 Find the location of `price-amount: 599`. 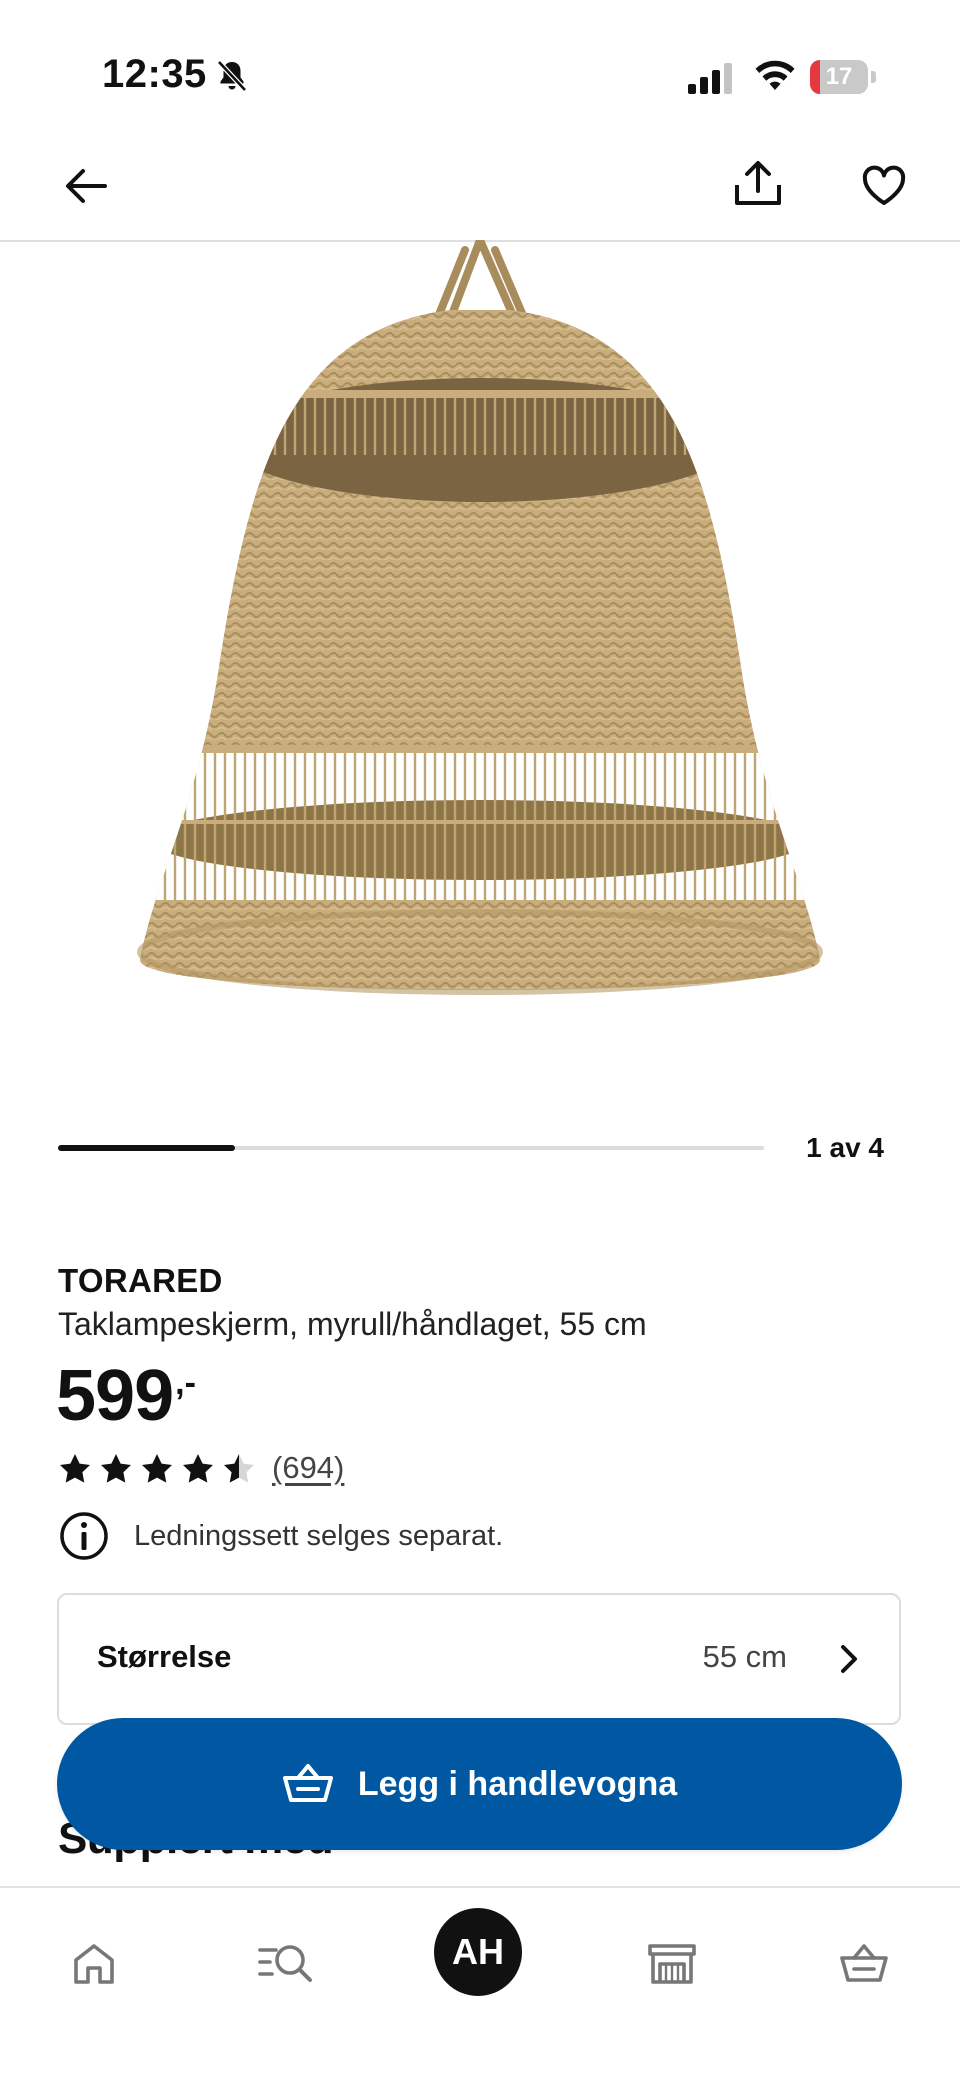

price-amount: 599 is located at coordinates (115, 1396).